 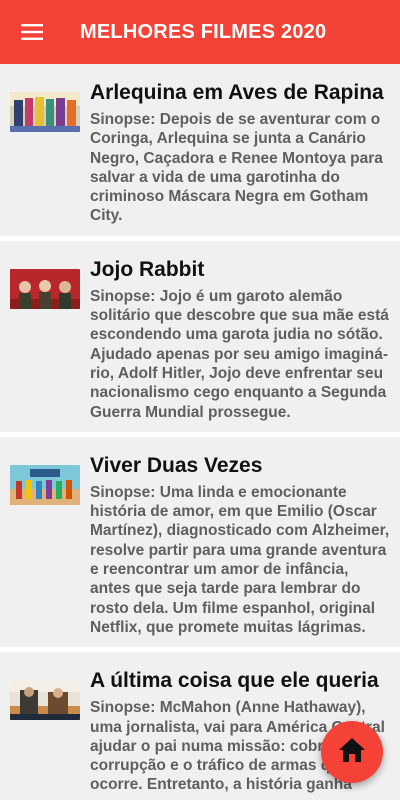 I want to click on movie-title: A última coisa que ele queria, so click(x=234, y=681).